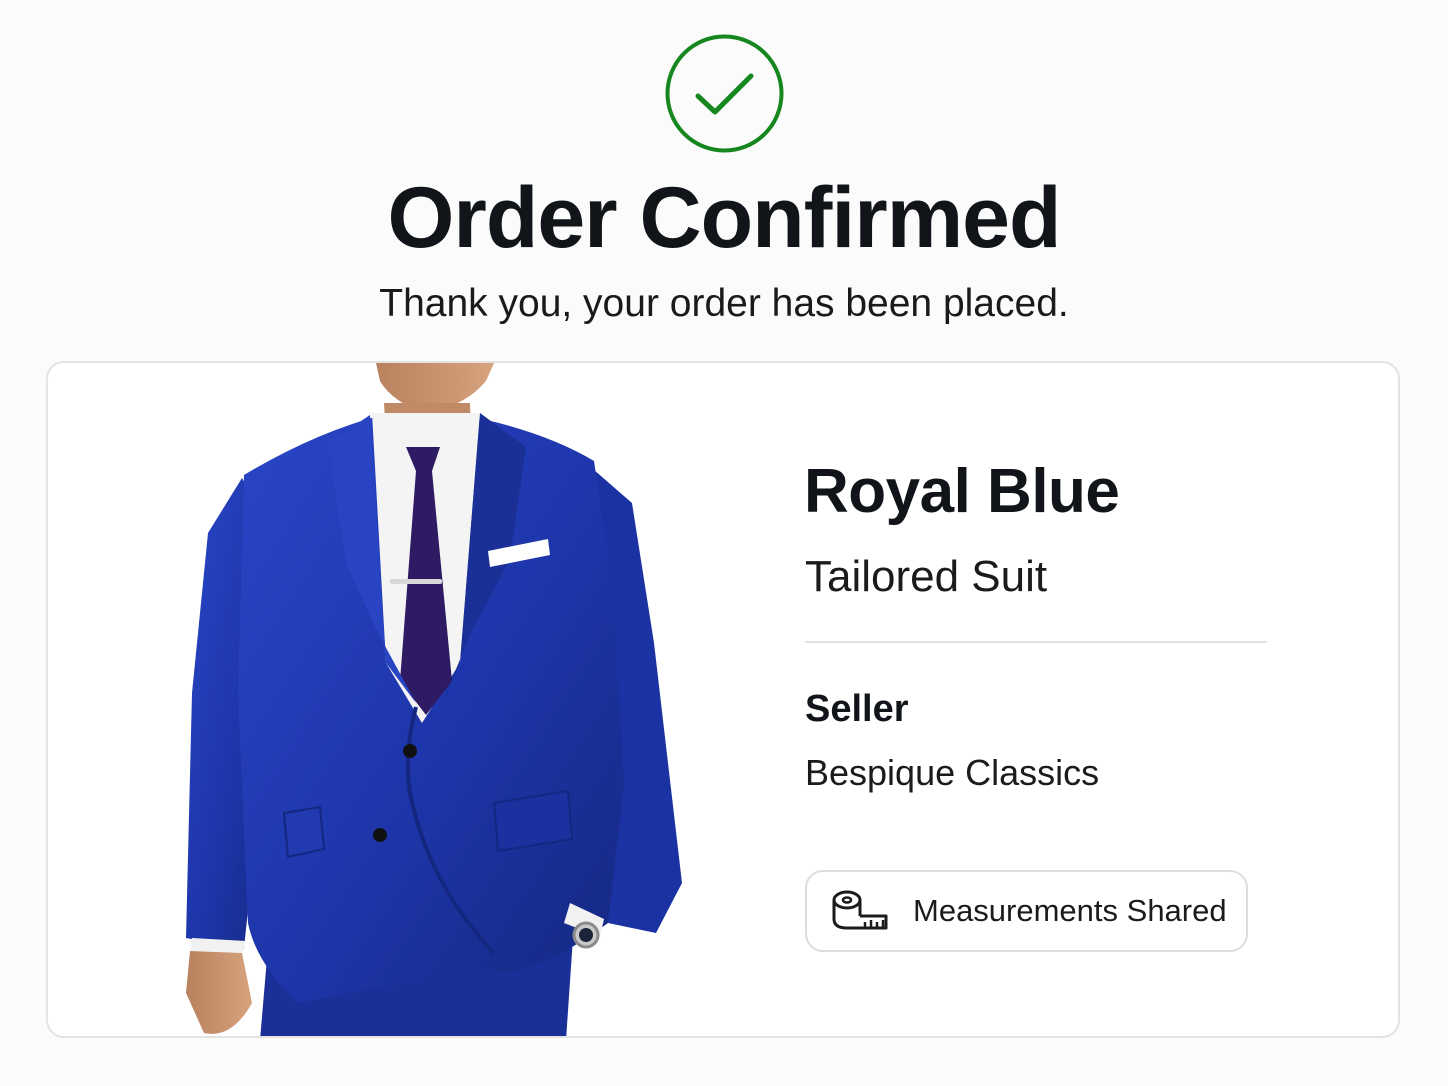  Describe the element at coordinates (860, 910) in the screenshot. I see `measuring-tape-icon` at that location.